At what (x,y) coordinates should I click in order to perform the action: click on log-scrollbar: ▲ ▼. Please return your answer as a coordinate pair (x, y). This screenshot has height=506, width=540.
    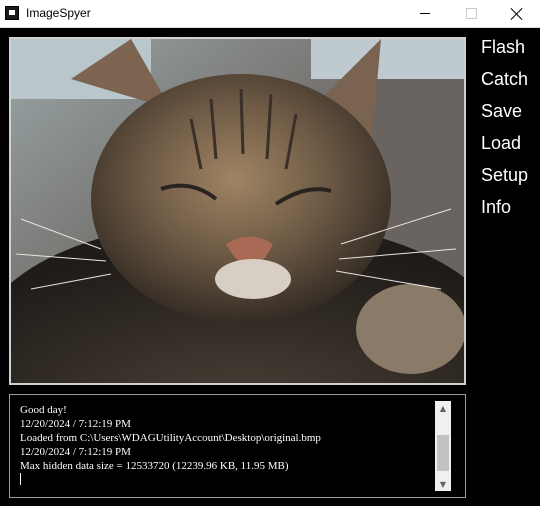
    Looking at the image, I should click on (443, 446).